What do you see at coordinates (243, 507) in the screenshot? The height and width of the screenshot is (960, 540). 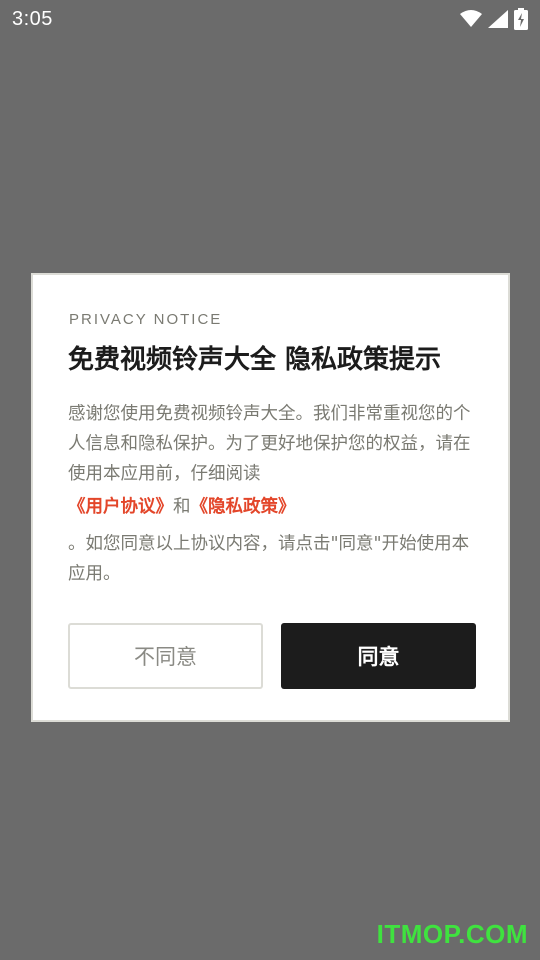 I see `privacy-policy-link: 《隐私政策》` at bounding box center [243, 507].